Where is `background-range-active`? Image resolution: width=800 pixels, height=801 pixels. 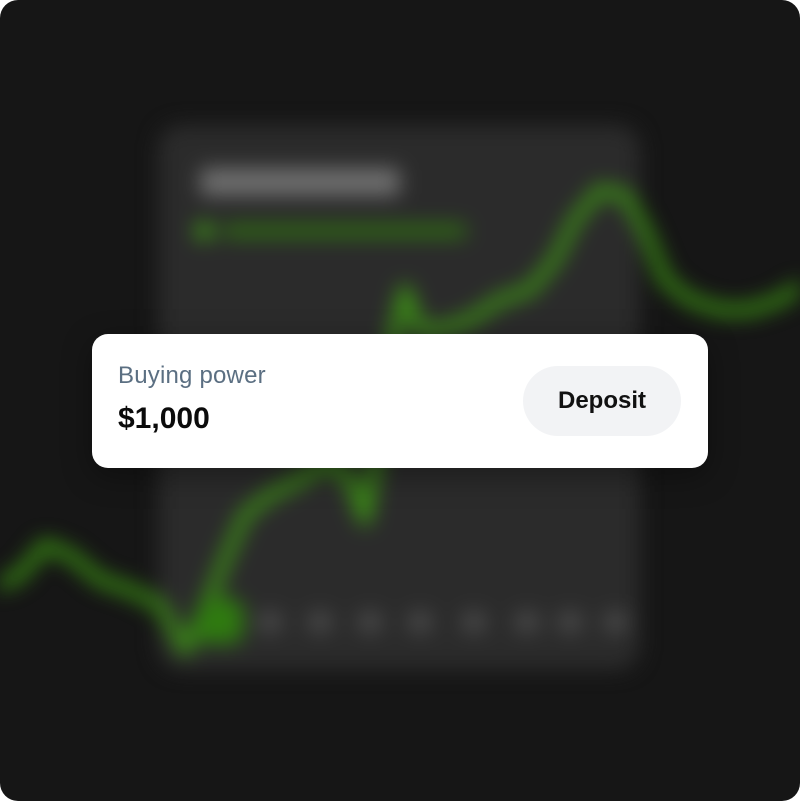
background-range-active is located at coordinates (220, 621).